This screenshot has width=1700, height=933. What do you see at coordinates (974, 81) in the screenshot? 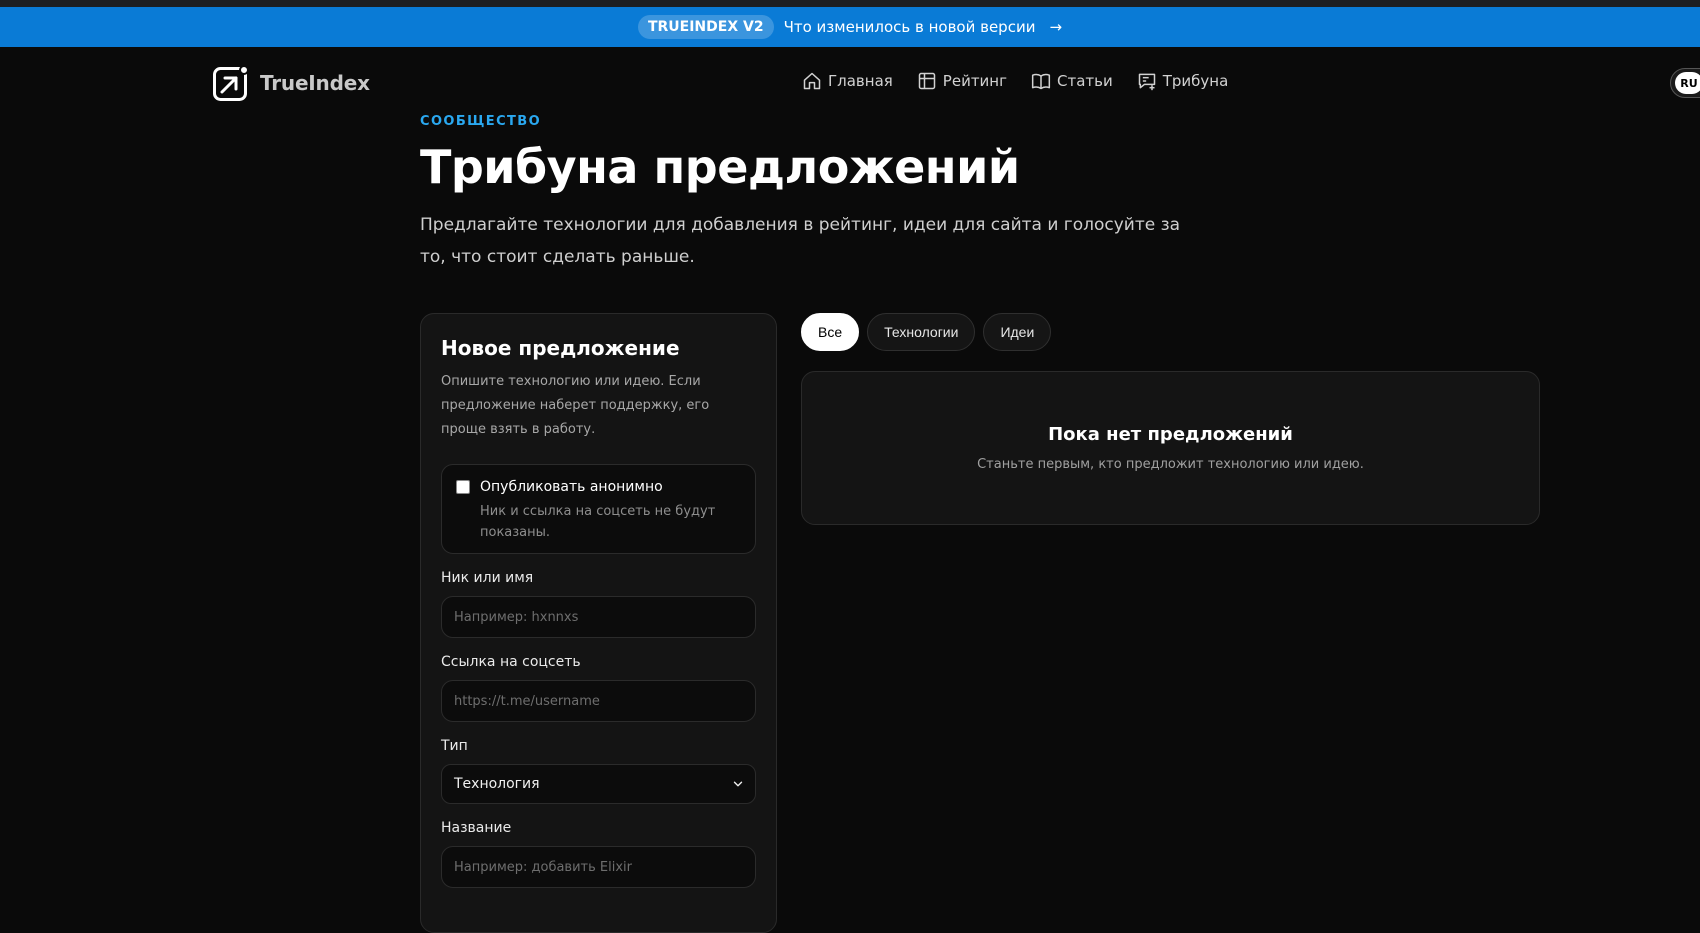
I see `nav-label: Рейтинг` at bounding box center [974, 81].